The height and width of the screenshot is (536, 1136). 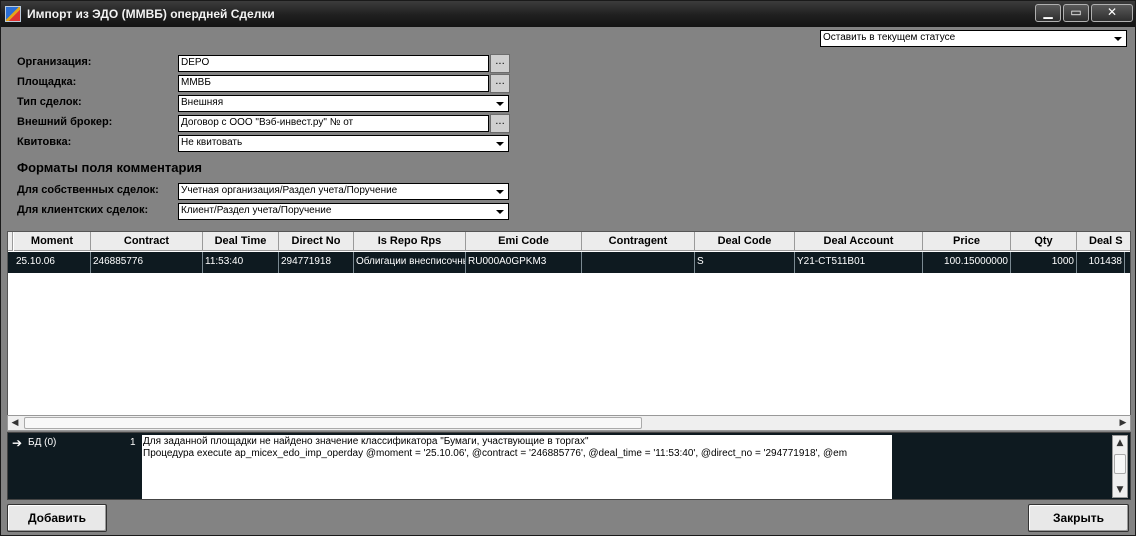 What do you see at coordinates (88, 190) in the screenshot?
I see `own-deals-label: Для собственных сделок:` at bounding box center [88, 190].